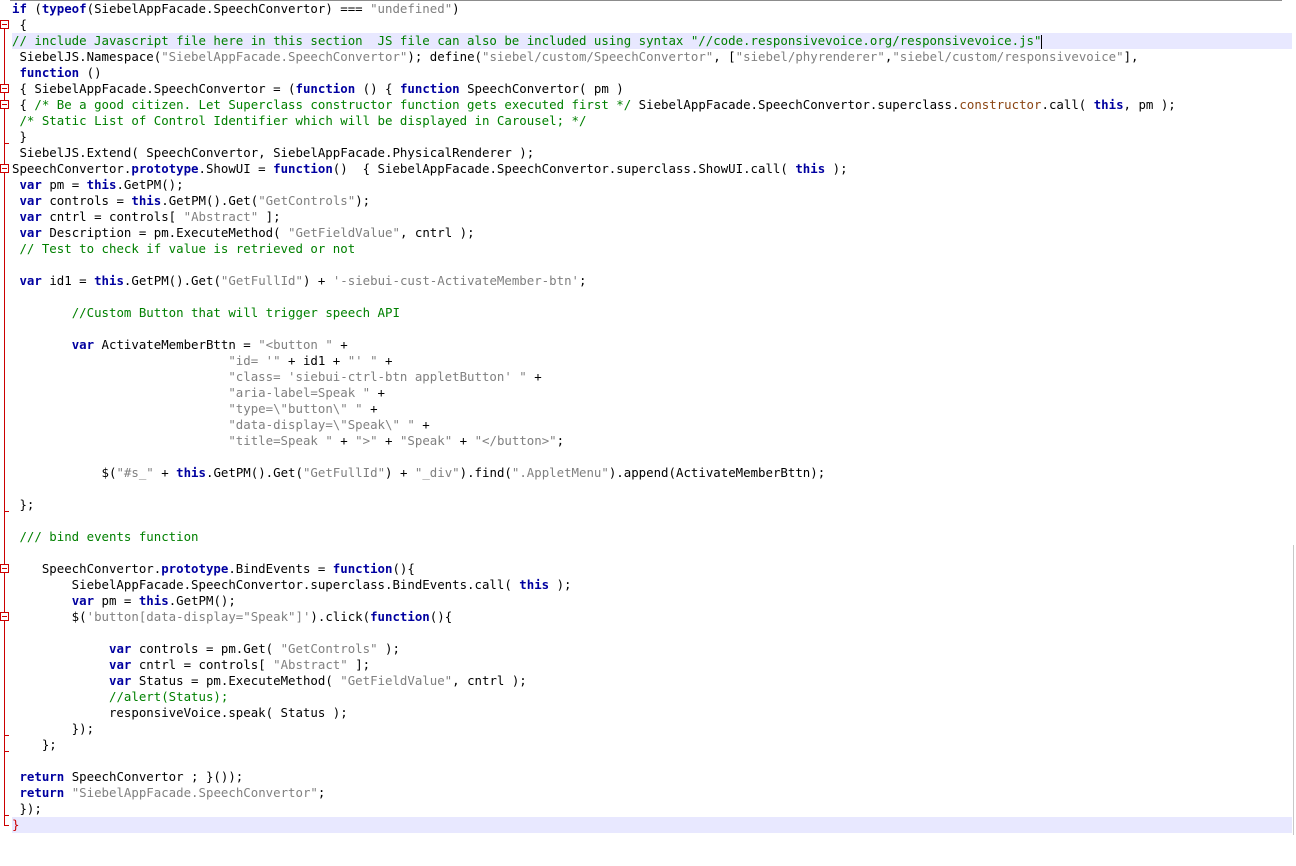 The height and width of the screenshot is (866, 1296). I want to click on fold-end-marker, so click(6, 143).